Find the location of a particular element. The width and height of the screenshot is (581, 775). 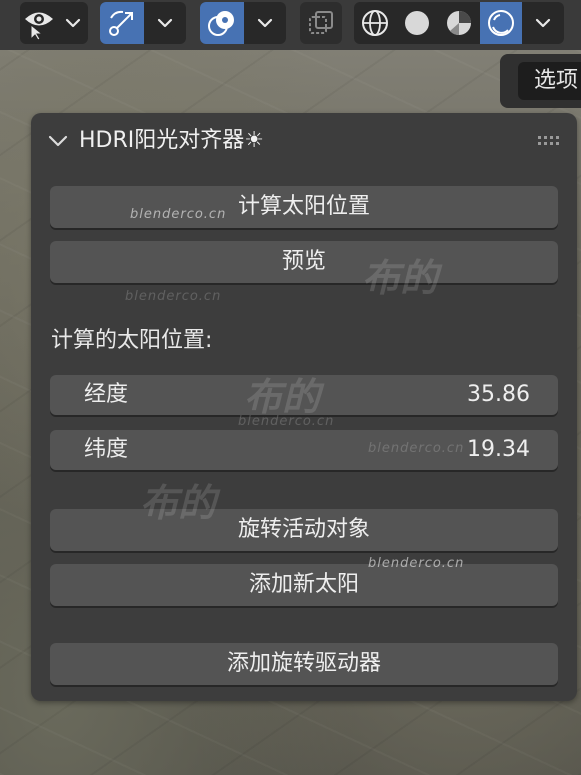

xray-toggle-icon is located at coordinates (321, 23).